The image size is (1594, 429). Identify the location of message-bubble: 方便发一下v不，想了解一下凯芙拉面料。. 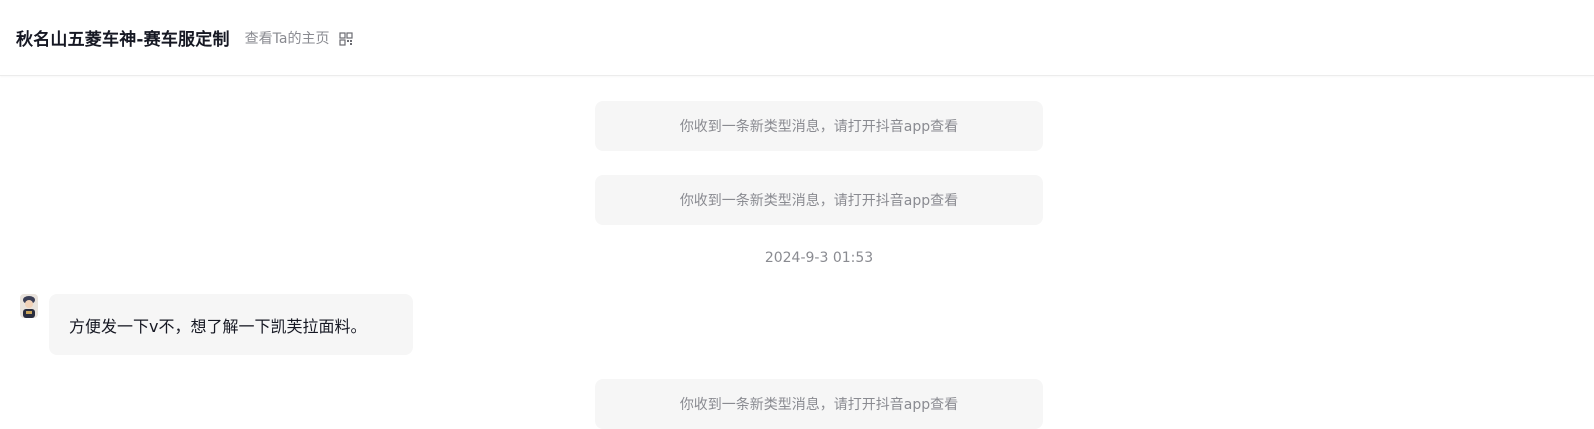
(231, 324).